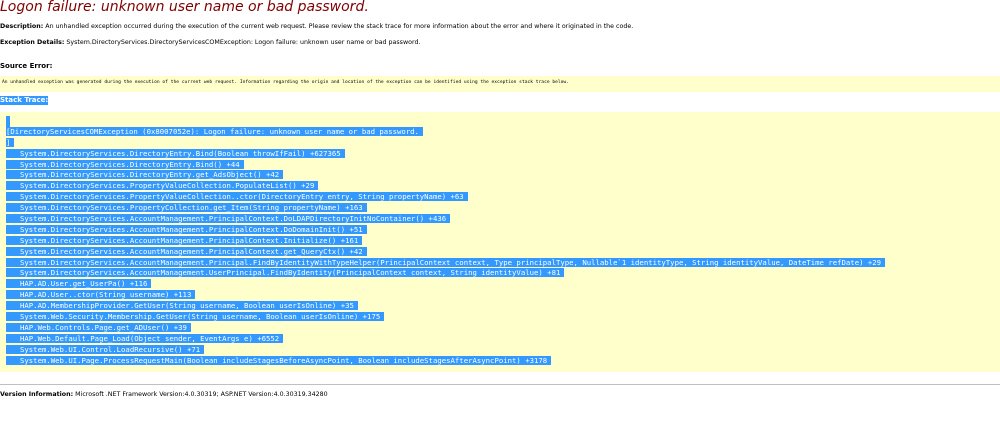 Image resolution: width=1000 pixels, height=422 pixels. Describe the element at coordinates (445, 328) in the screenshot. I see `trace-frame: HAP.Web.Controls.Page.get_ADUser() +39` at that location.